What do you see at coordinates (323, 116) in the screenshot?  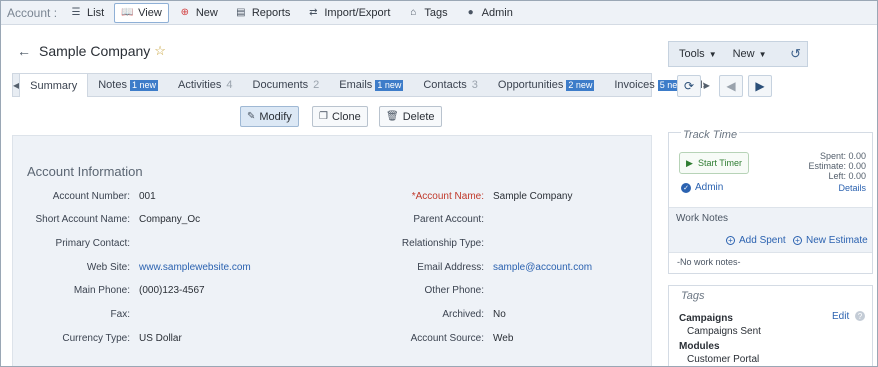 I see `copy-icon: ❐` at bounding box center [323, 116].